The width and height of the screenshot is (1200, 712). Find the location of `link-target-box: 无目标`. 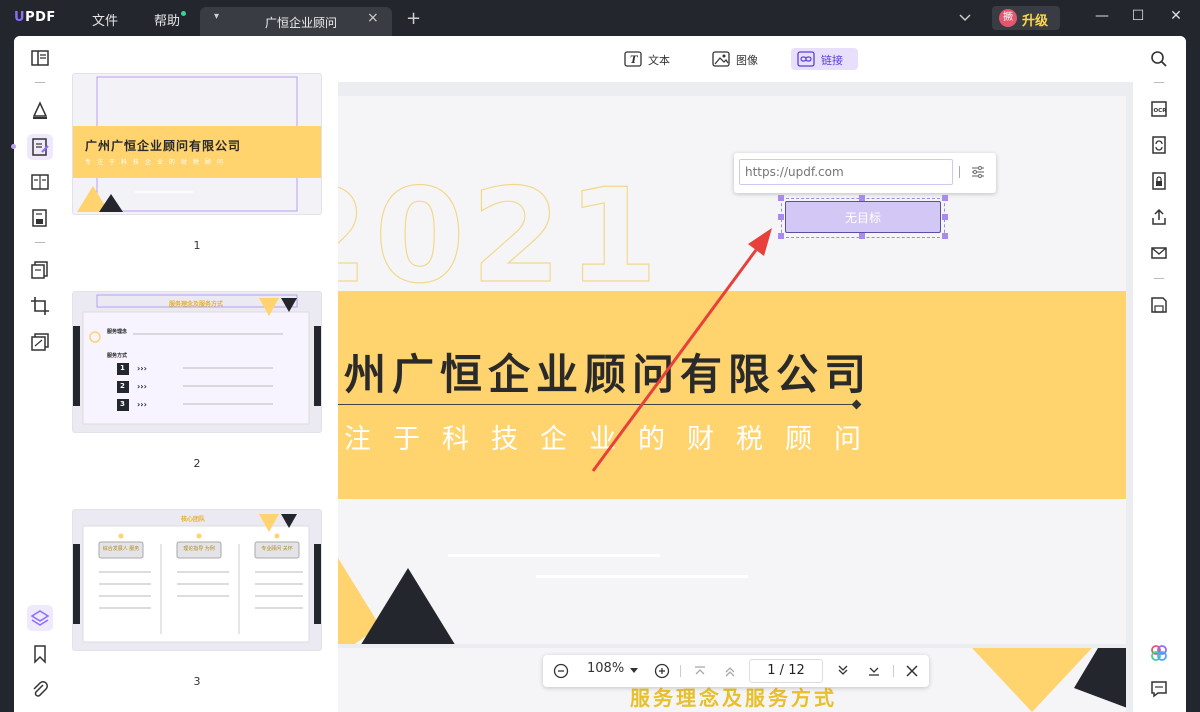

link-target-box: 无目标 is located at coordinates (863, 217).